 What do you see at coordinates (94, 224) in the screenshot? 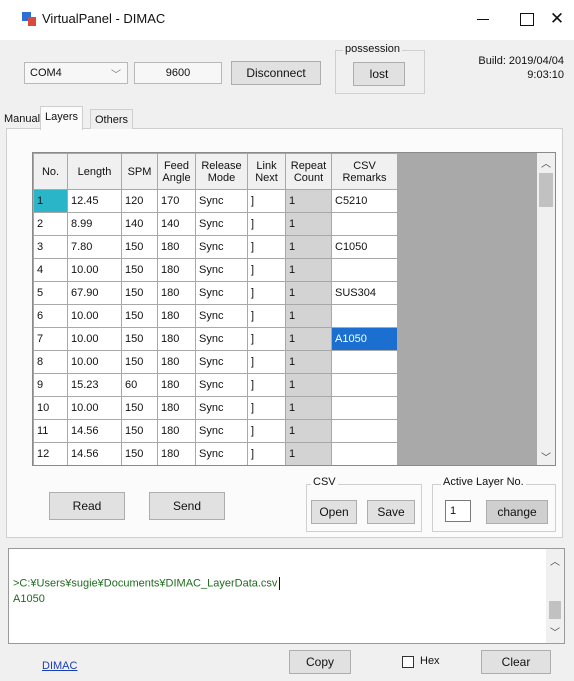
I see `table-cell: 8.99` at bounding box center [94, 224].